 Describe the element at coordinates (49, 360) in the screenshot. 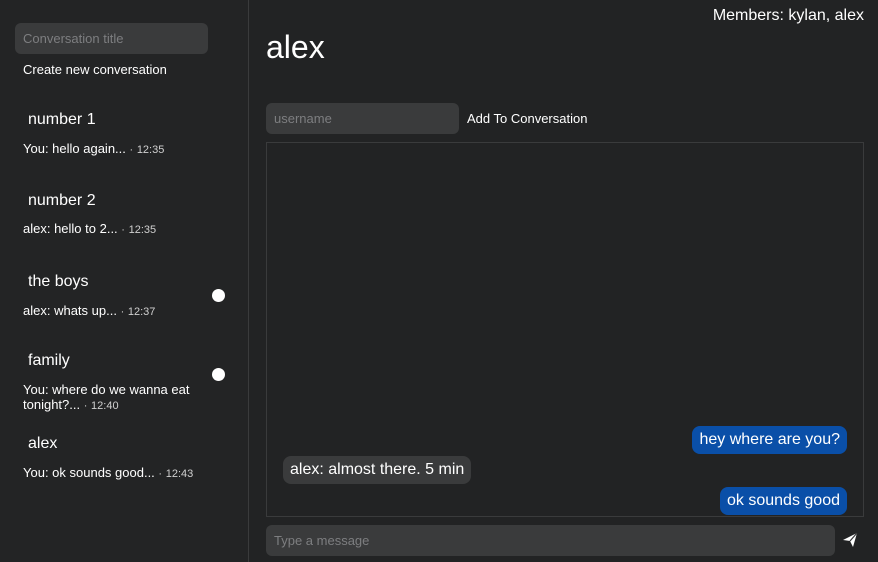

I see `conversation-name: family` at that location.